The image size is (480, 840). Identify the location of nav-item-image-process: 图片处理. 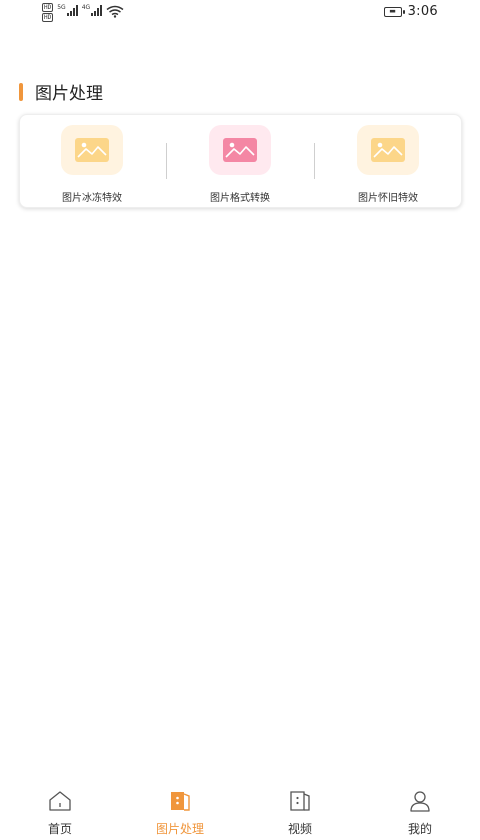
(180, 812).